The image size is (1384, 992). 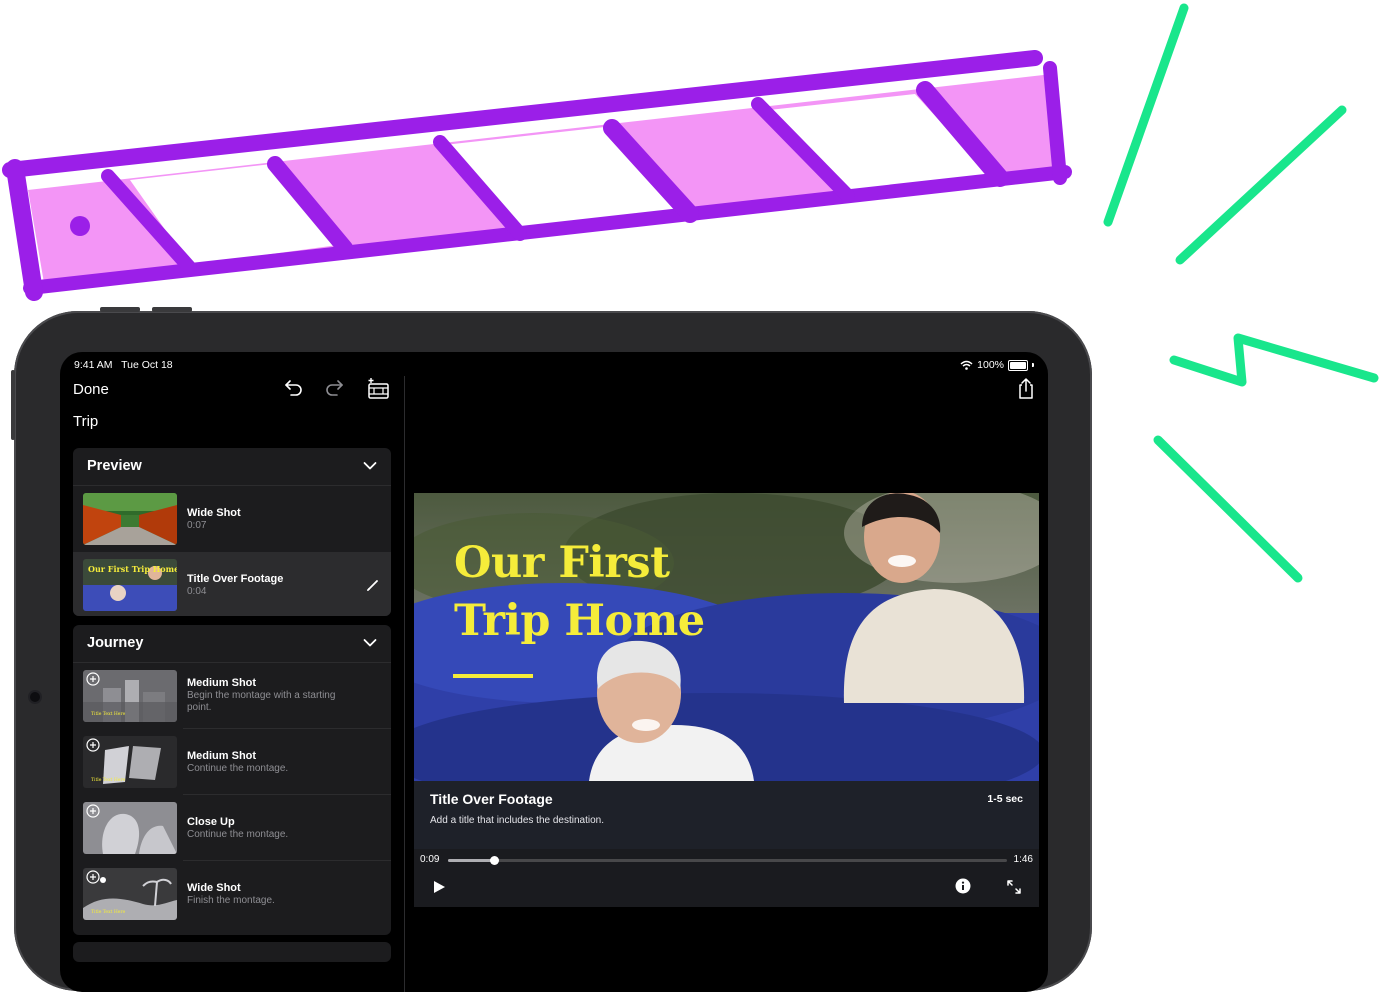 I want to click on close-up-thumbnail, so click(x=130, y=828).